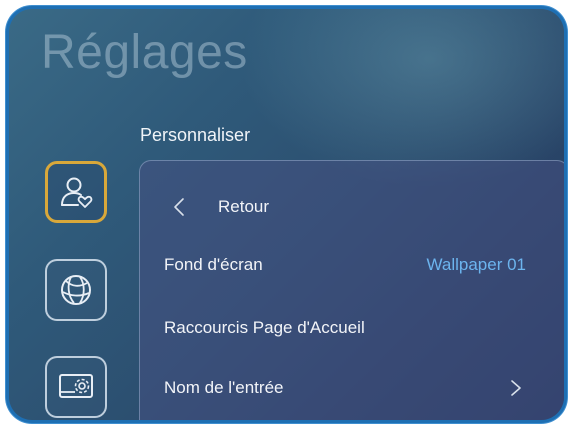 The height and width of the screenshot is (429, 573). I want to click on user-heart-icon, so click(77, 192).